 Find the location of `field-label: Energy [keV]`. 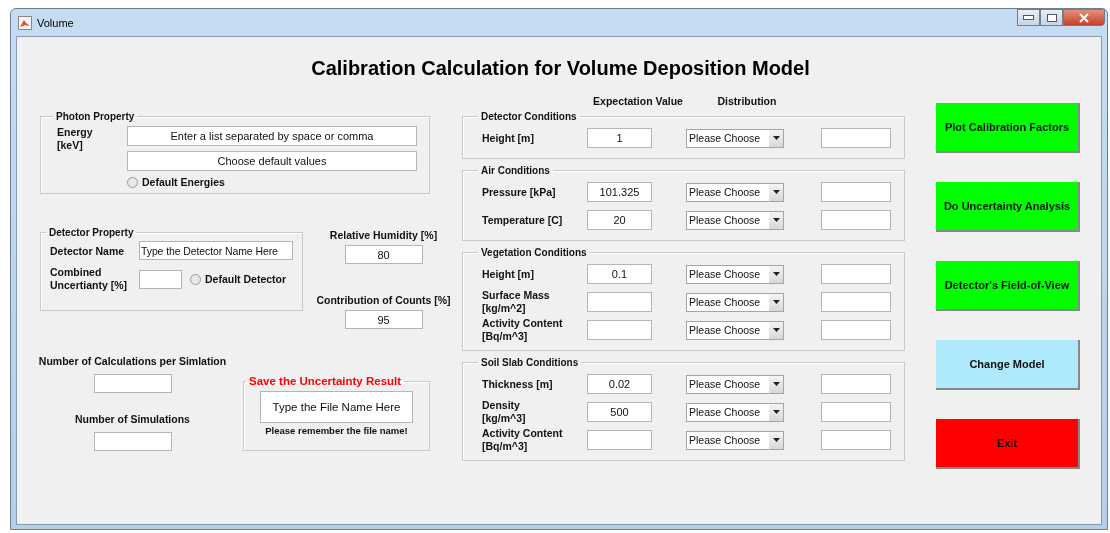

field-label: Energy [keV] is located at coordinates (75, 139).